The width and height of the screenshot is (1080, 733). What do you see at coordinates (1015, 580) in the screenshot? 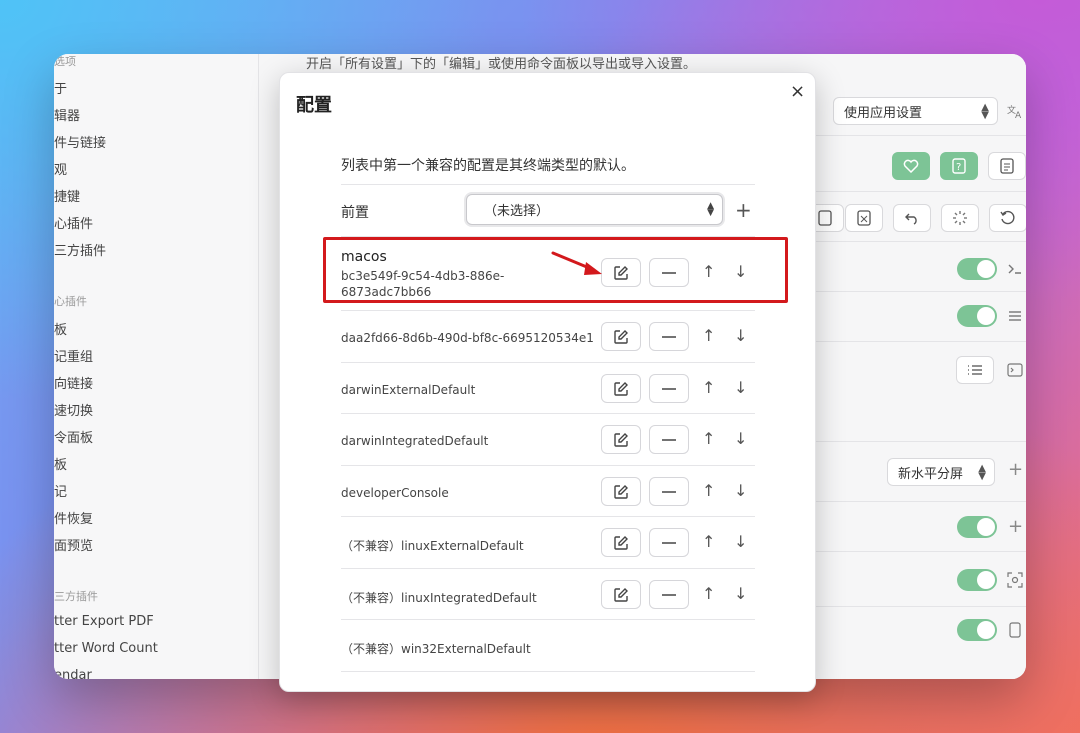
I see `focus-icon` at bounding box center [1015, 580].